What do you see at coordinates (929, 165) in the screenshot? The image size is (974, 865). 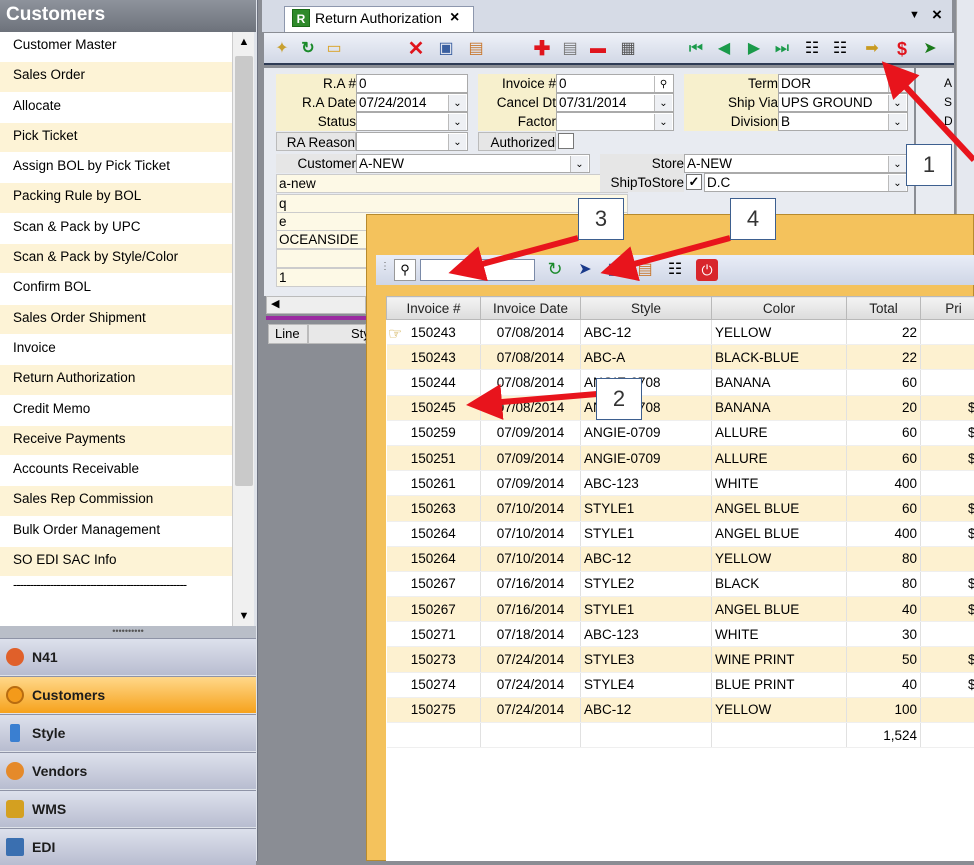 I see `callout-1: 1` at bounding box center [929, 165].